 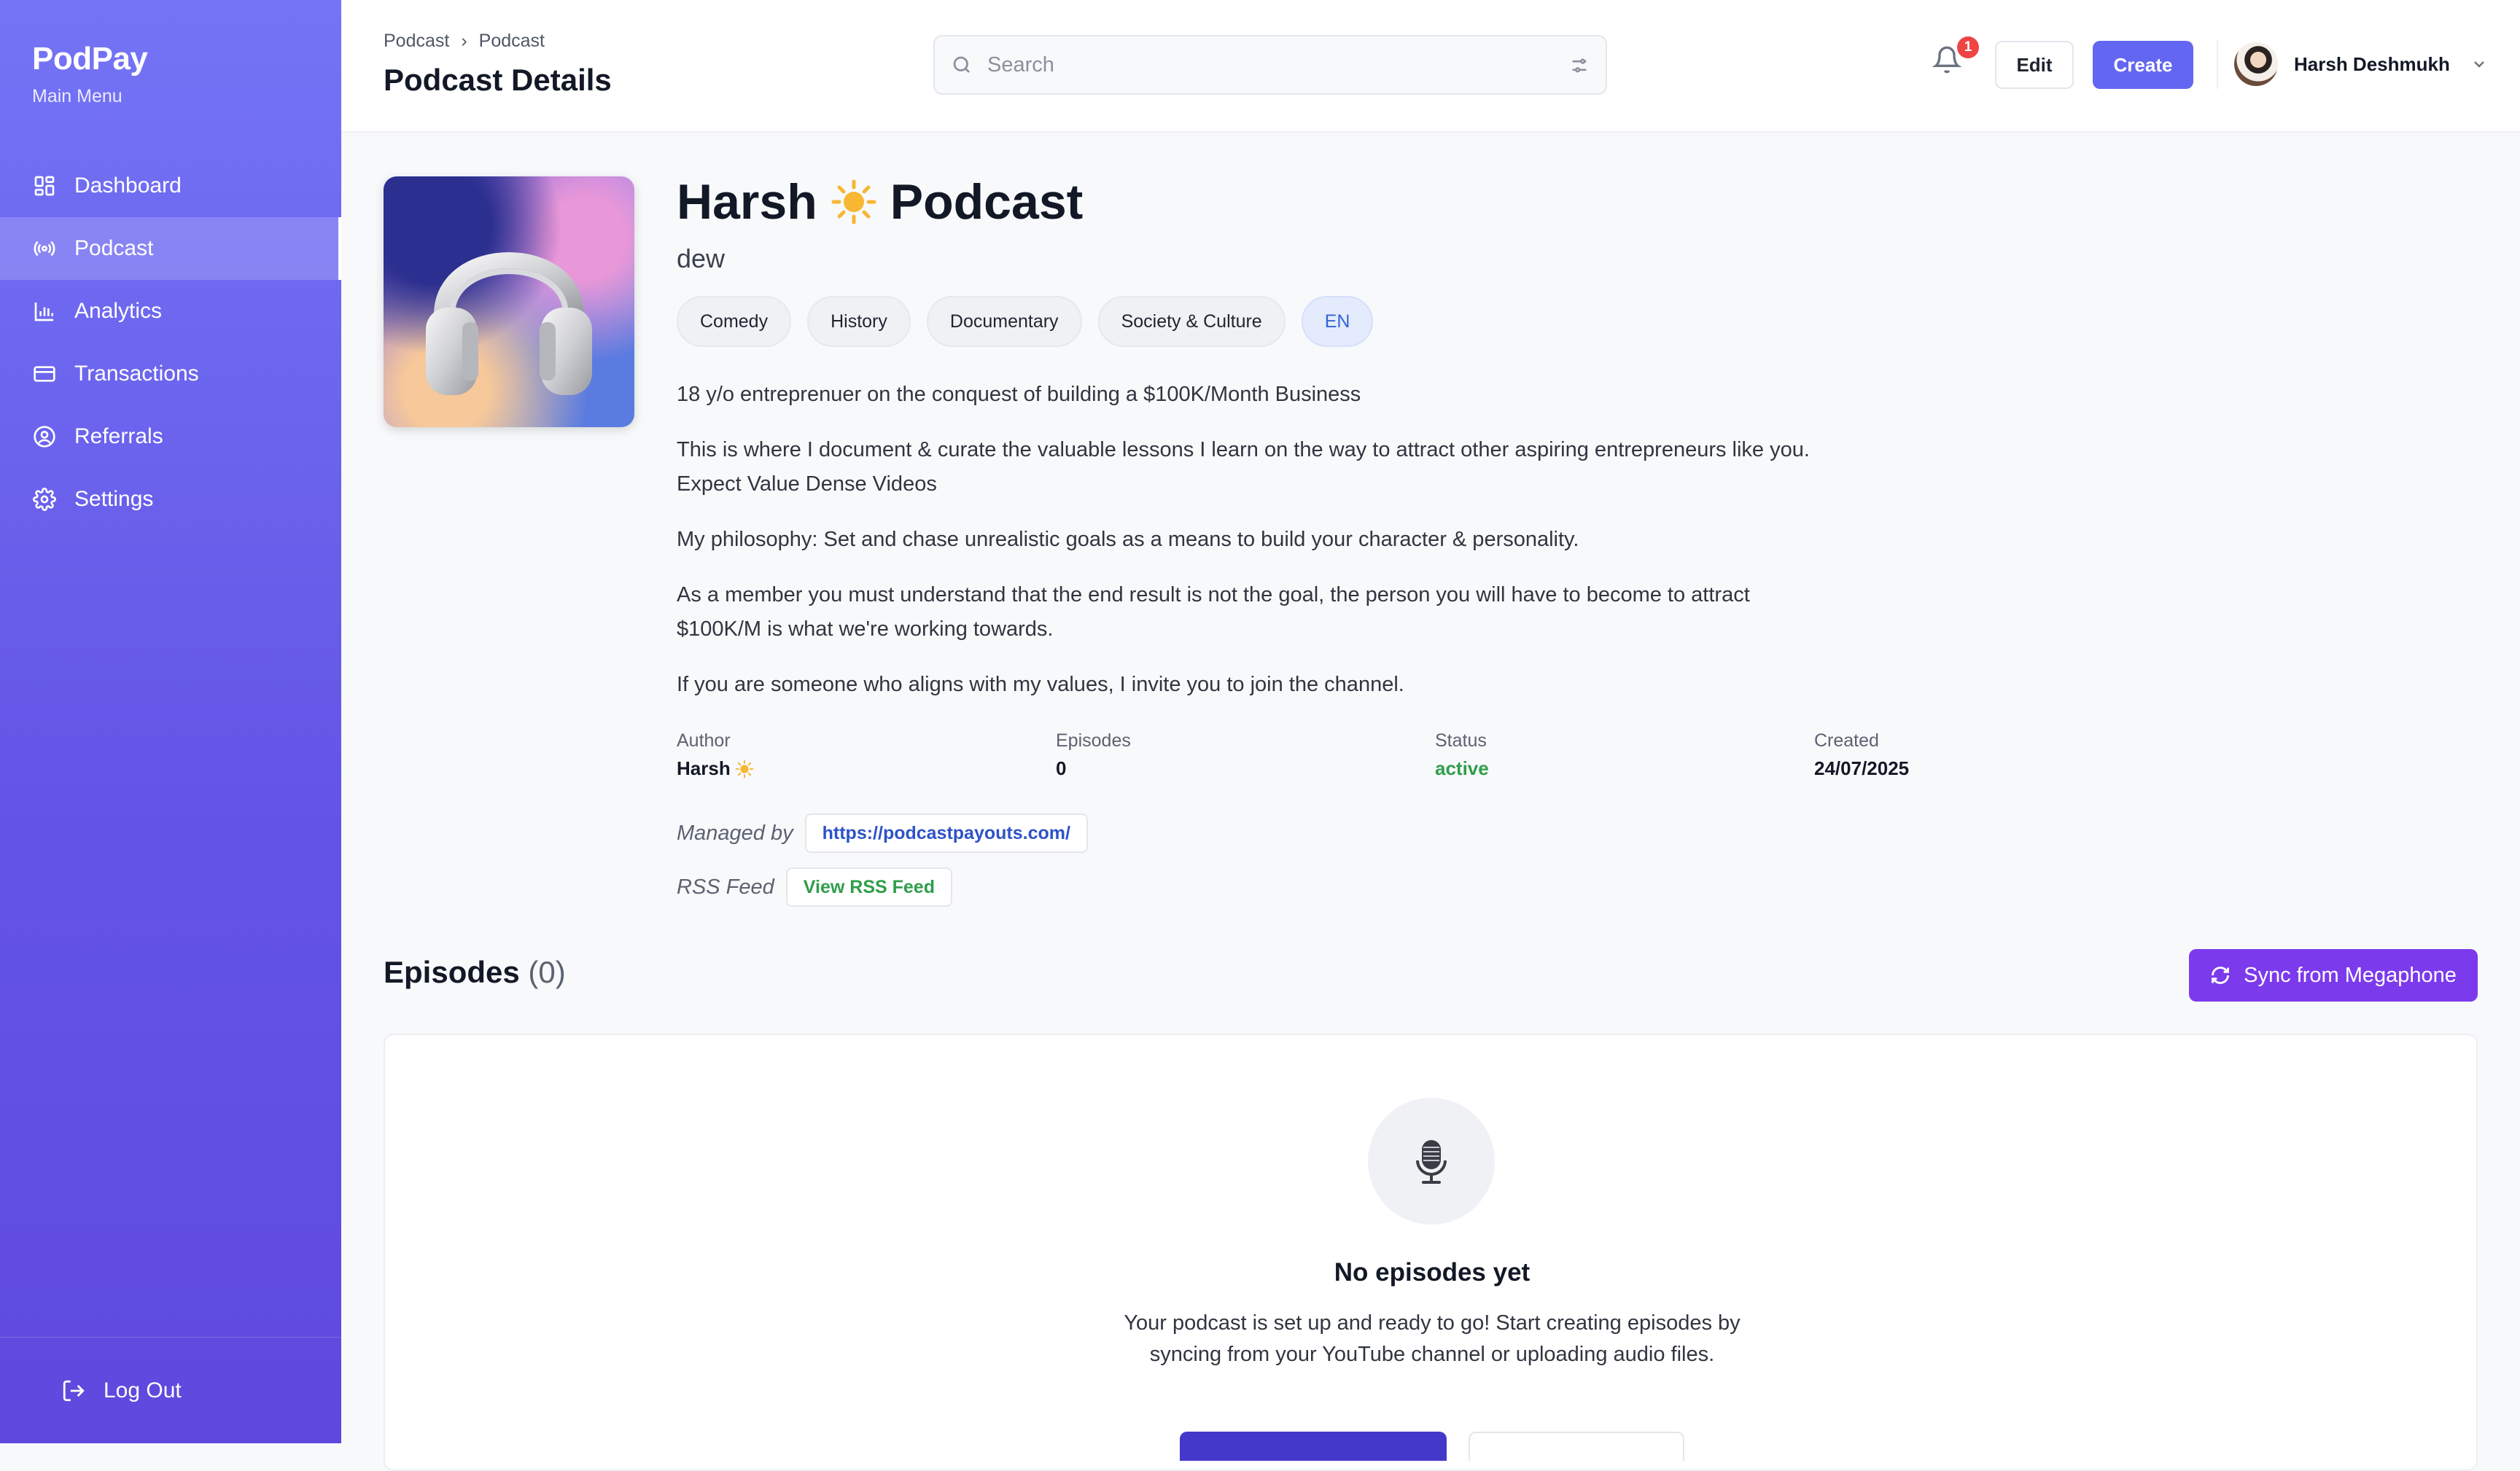 I want to click on sidebar-item-label: Referrals, so click(x=118, y=436).